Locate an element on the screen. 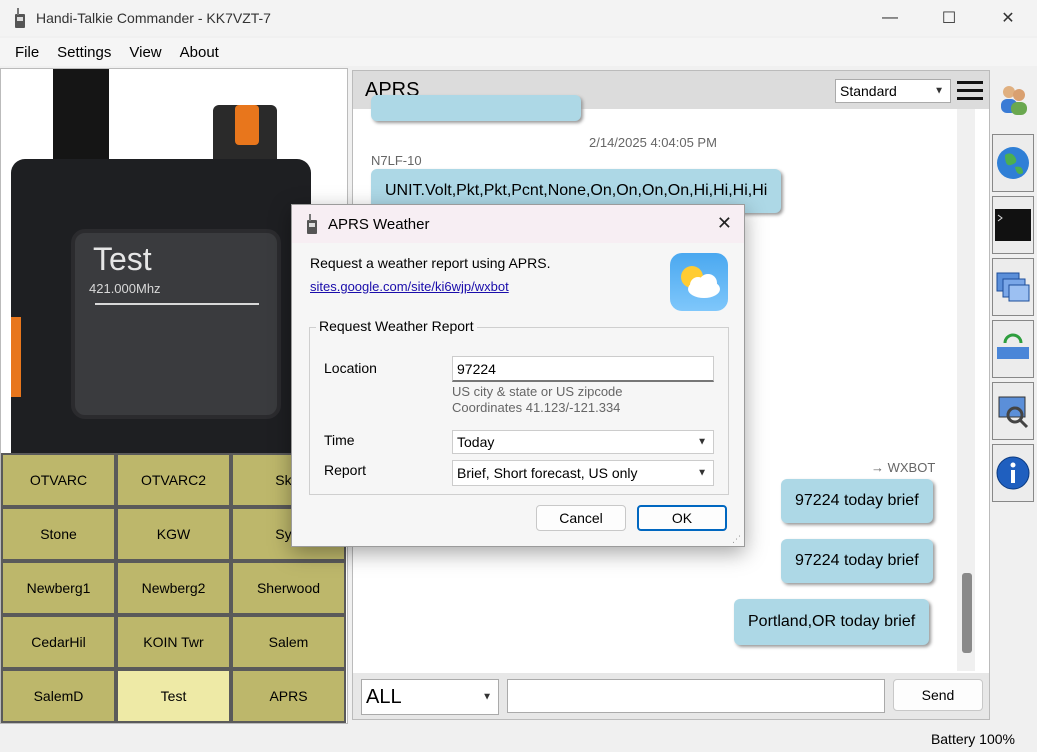 This screenshot has height=752, width=1037. terminal-icon is located at coordinates (1013, 225).